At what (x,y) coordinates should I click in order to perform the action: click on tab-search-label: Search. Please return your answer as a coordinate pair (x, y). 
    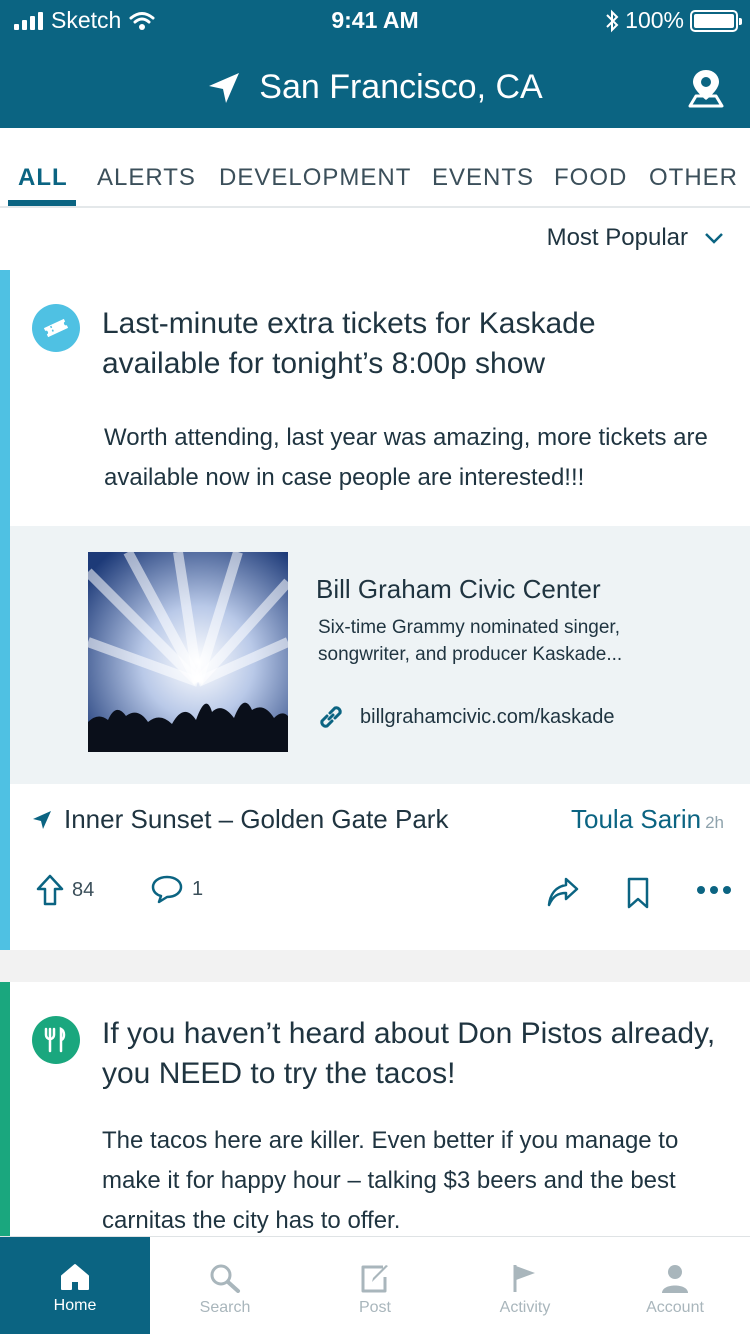
    Looking at the image, I should click on (225, 1307).